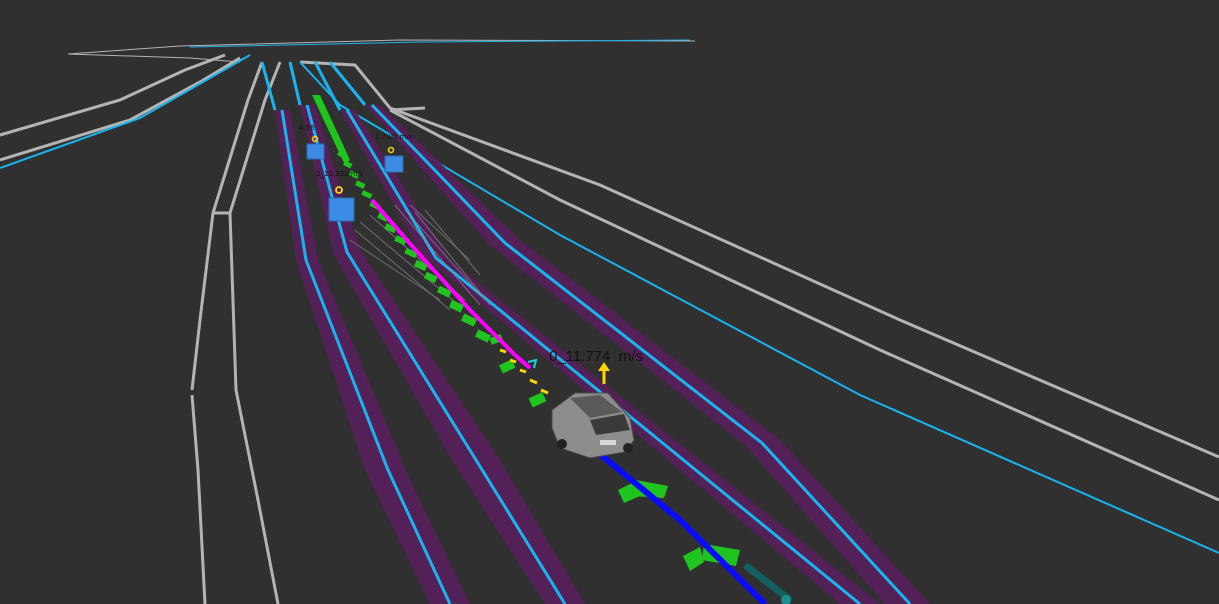  I want to click on obstacle-1-label: 4.56, so click(307, 128).